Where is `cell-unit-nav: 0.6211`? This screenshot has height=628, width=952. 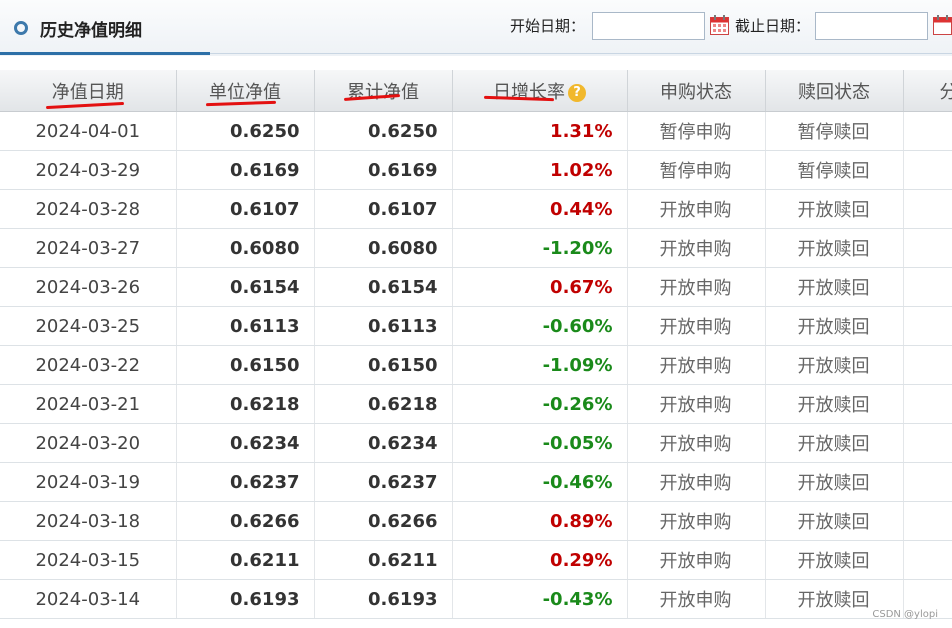
cell-unit-nav: 0.6211 is located at coordinates (245, 560).